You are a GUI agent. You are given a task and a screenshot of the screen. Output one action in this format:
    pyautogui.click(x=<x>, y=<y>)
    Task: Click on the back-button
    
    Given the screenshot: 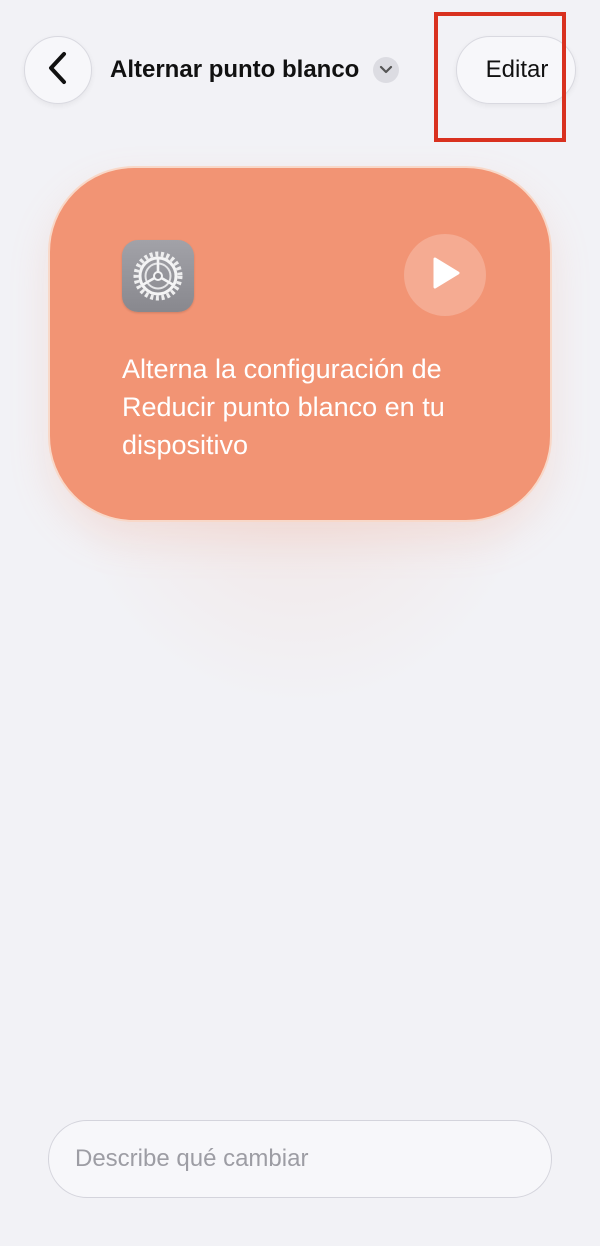 What is the action you would take?
    pyautogui.click(x=58, y=70)
    